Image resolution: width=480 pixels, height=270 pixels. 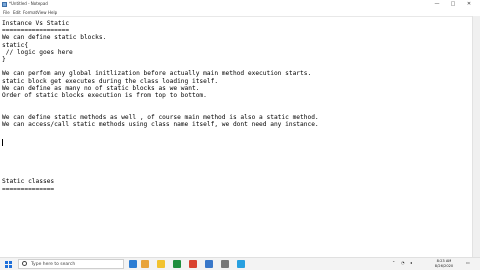 I want to click on editor-line: }, so click(x=4, y=60).